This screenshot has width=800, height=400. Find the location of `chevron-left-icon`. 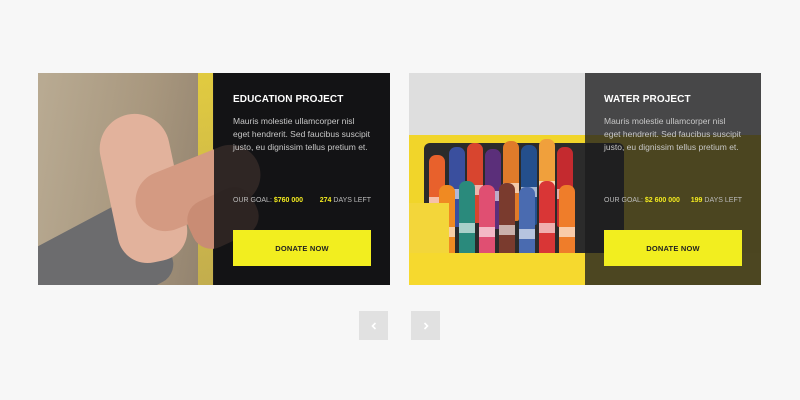

chevron-left-icon is located at coordinates (374, 325).